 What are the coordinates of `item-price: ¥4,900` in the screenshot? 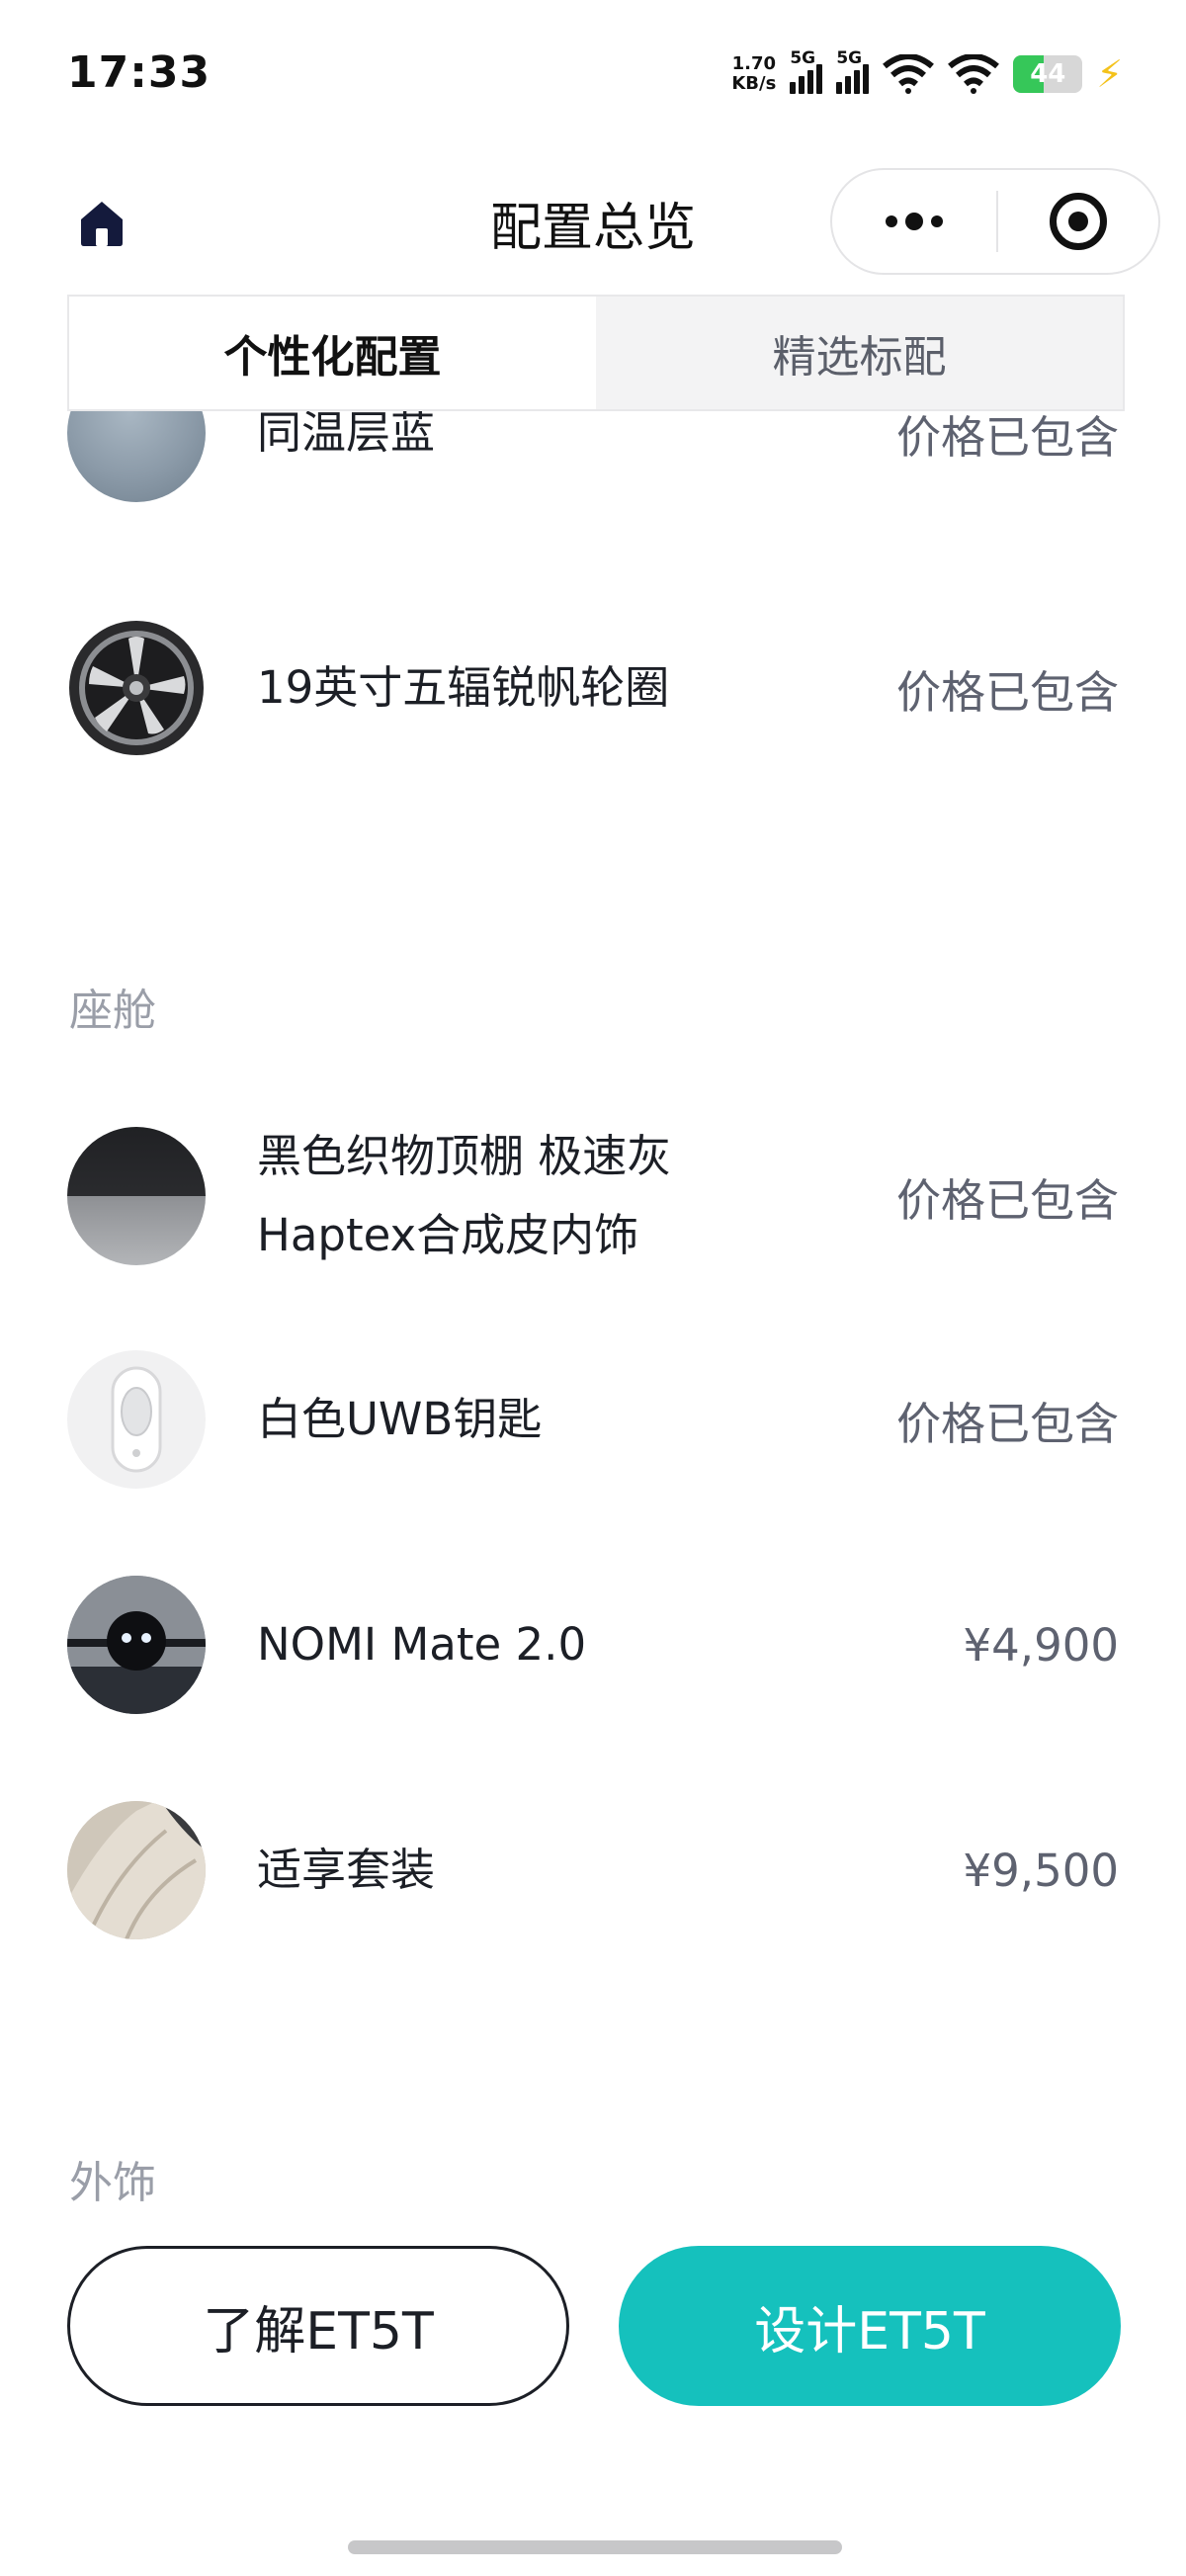 It's located at (1041, 1645).